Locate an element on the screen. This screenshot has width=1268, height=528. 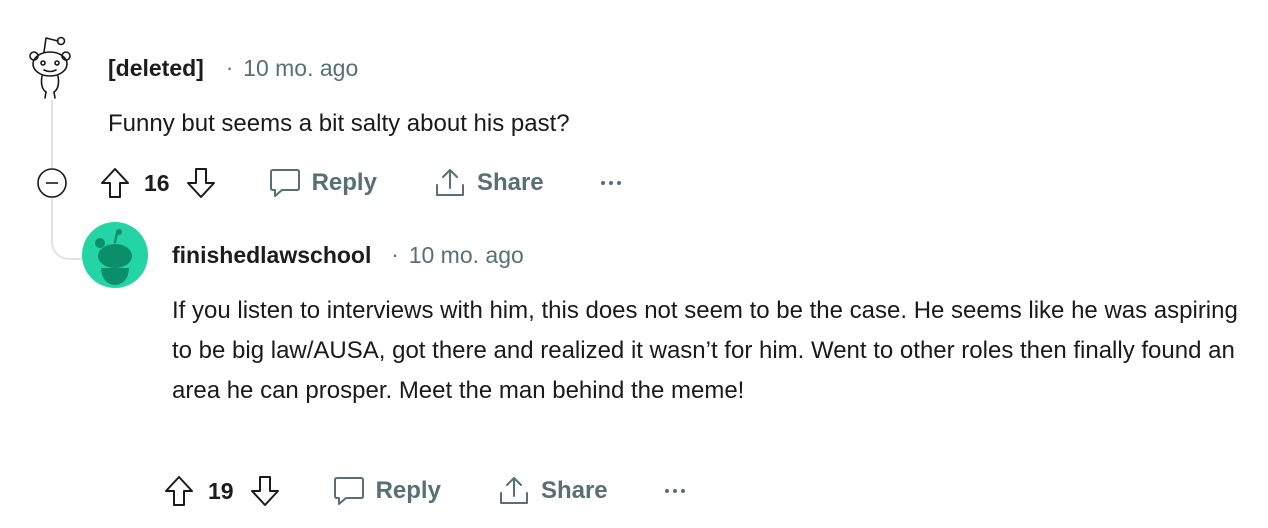
action-row: 16 Reply Share is located at coordinates (362, 183).